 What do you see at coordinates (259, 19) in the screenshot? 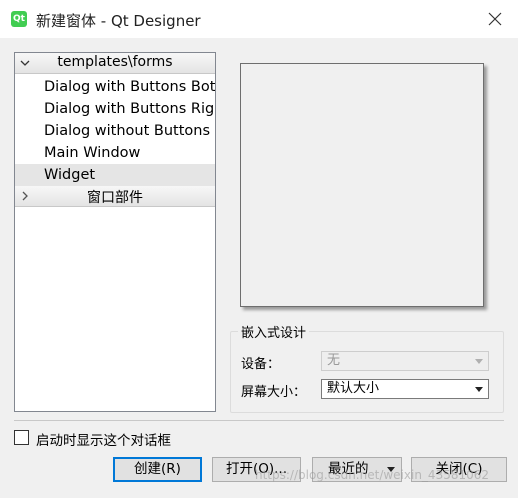
I see `title-bar: Qt 新建窗体 - Qt Designer` at bounding box center [259, 19].